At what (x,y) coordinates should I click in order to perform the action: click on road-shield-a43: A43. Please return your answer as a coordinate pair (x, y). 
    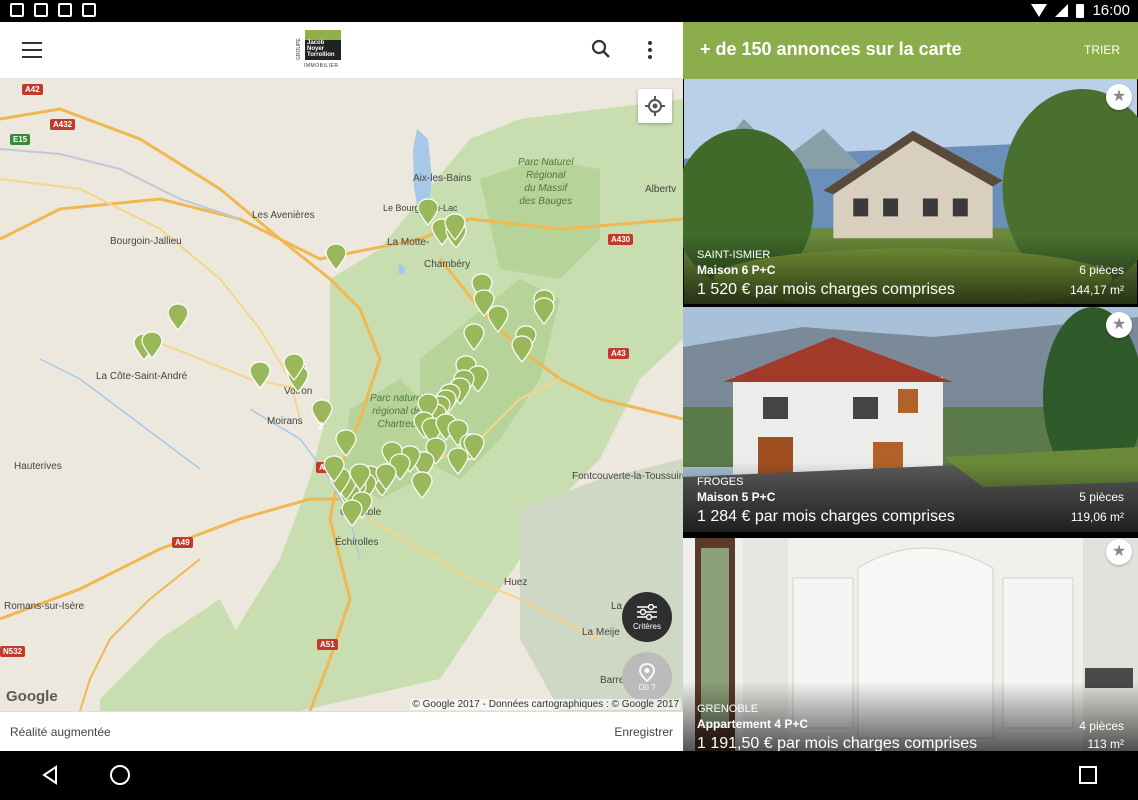
    Looking at the image, I should click on (618, 353).